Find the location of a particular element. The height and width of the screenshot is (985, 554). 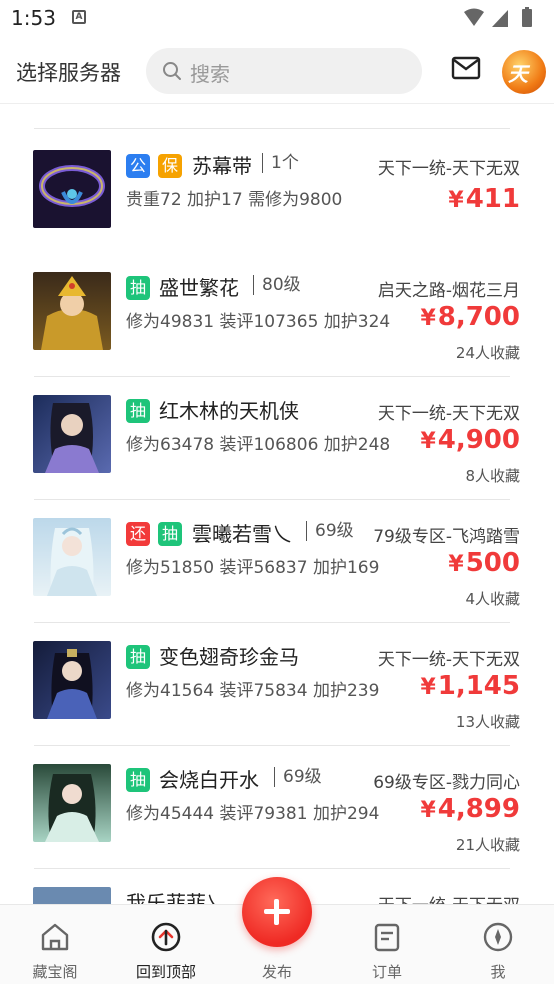

item-name: 会烧白开水 is located at coordinates (209, 780).